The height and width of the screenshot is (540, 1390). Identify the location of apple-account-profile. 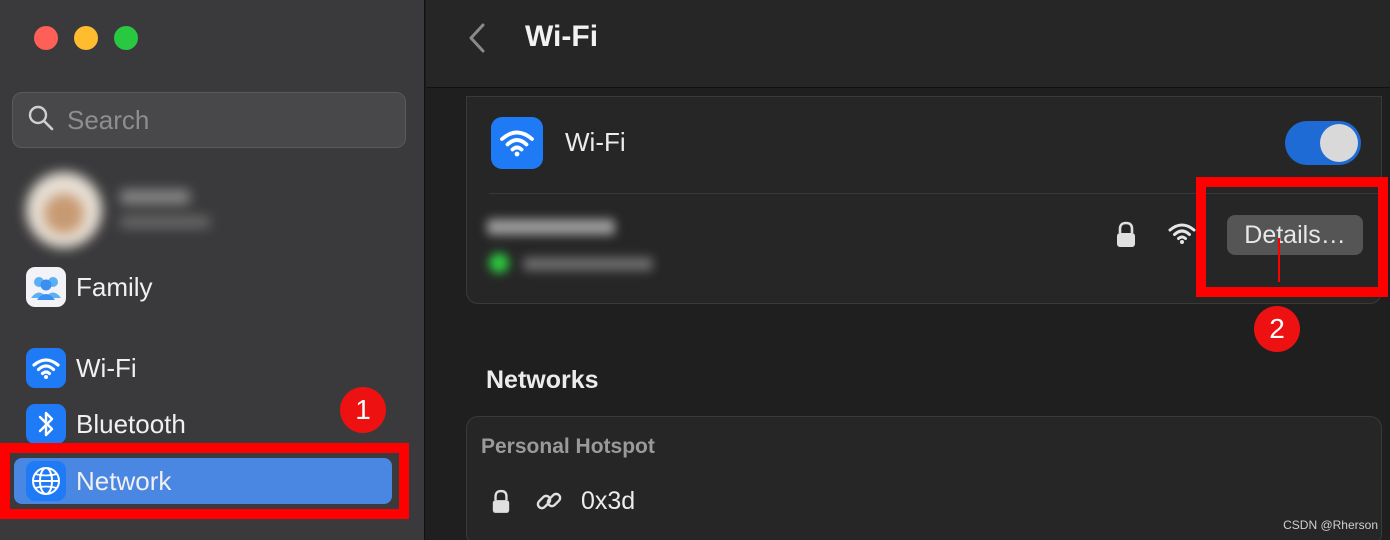
(174, 210).